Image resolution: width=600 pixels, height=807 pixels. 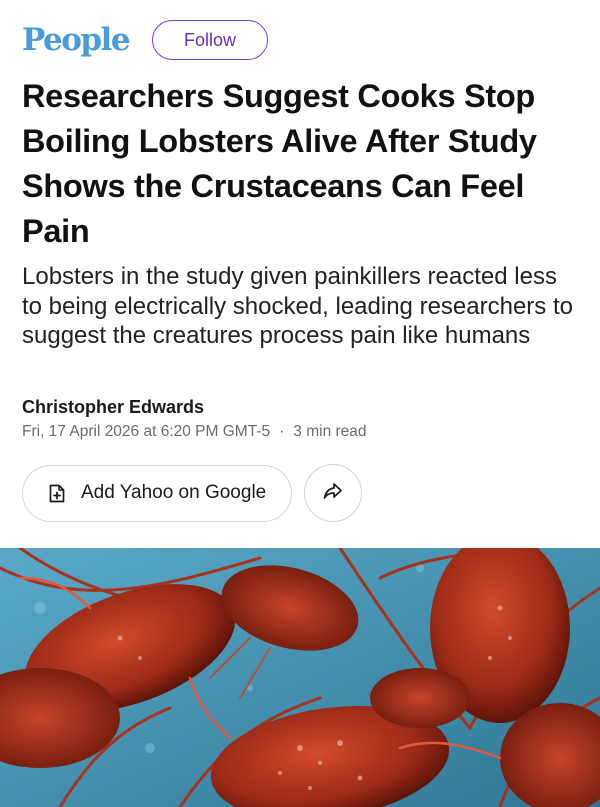 What do you see at coordinates (113, 407) in the screenshot?
I see `author-name: Christopher Edwards` at bounding box center [113, 407].